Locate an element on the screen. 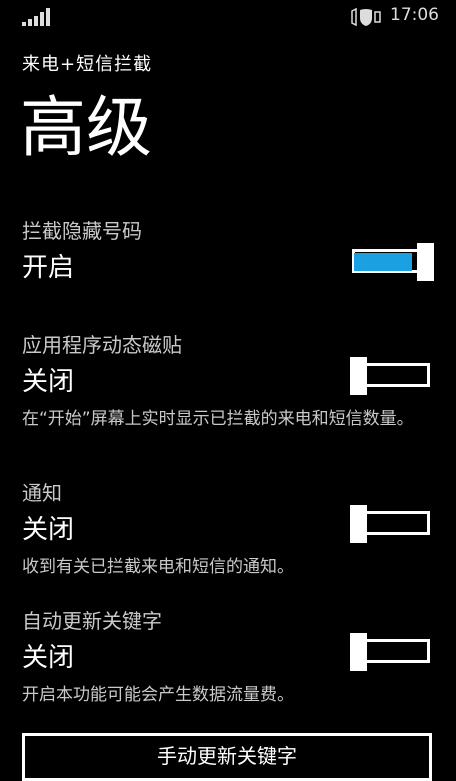 The width and height of the screenshot is (456, 781). page-title: 高级 is located at coordinates (86, 127).